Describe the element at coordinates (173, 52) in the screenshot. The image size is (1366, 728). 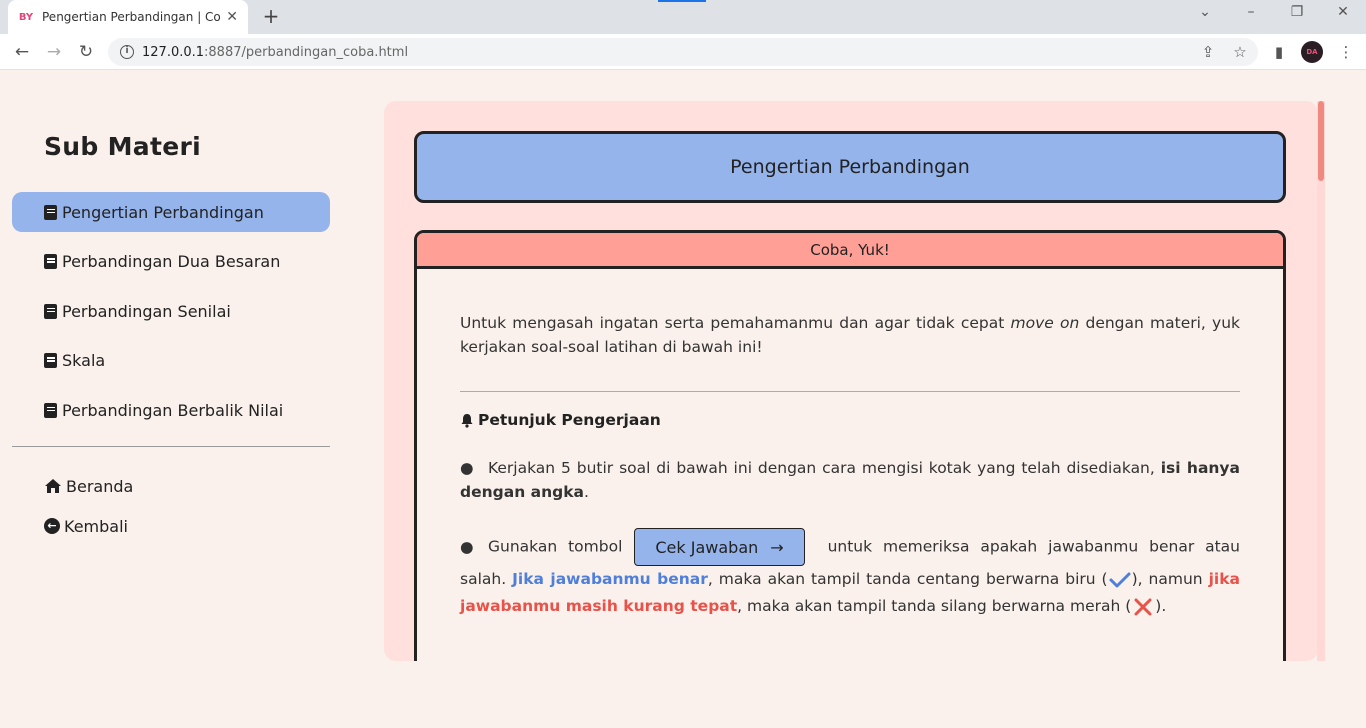
I see `url-host: 127.0.0.1` at that location.